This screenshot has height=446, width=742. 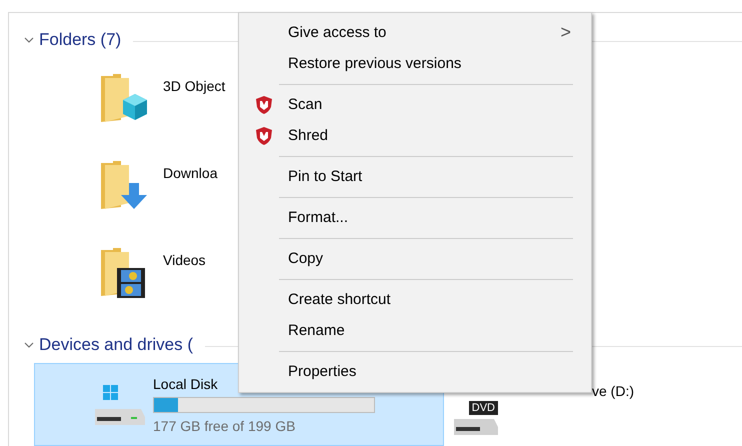 What do you see at coordinates (613, 391) in the screenshot?
I see `drive-label: ve (D:)` at bounding box center [613, 391].